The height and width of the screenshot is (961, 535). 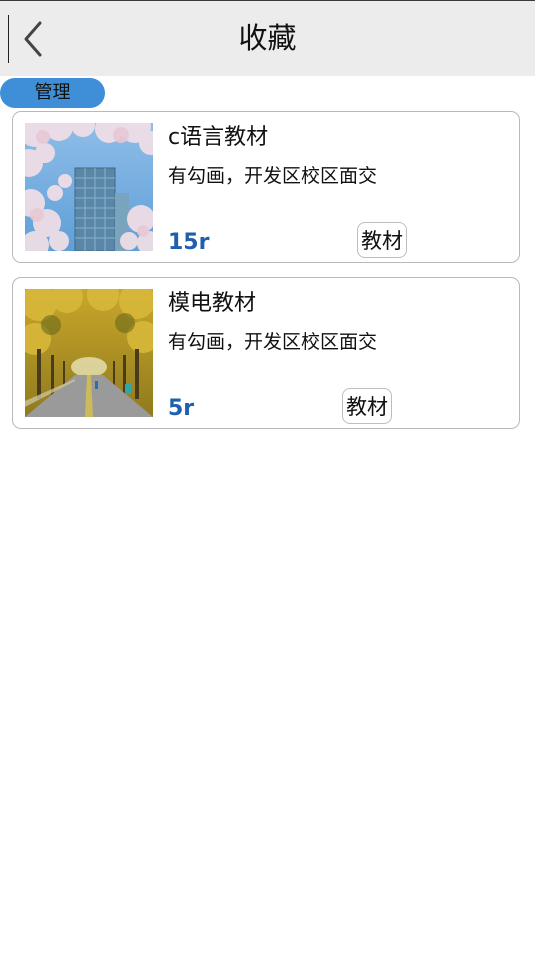 I want to click on item-price: 5r, so click(x=181, y=408).